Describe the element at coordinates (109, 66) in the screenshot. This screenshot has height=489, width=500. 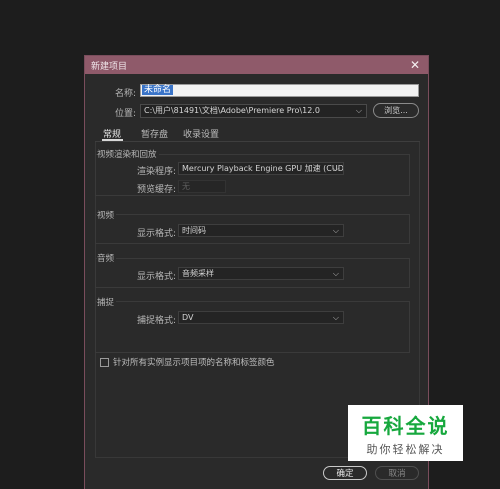
I see `dialog-title: 新建项目` at that location.